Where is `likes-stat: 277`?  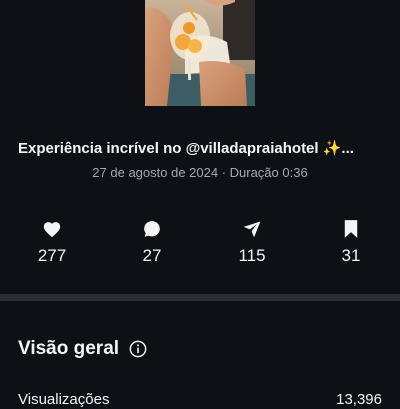
likes-stat: 277 is located at coordinates (52, 242).